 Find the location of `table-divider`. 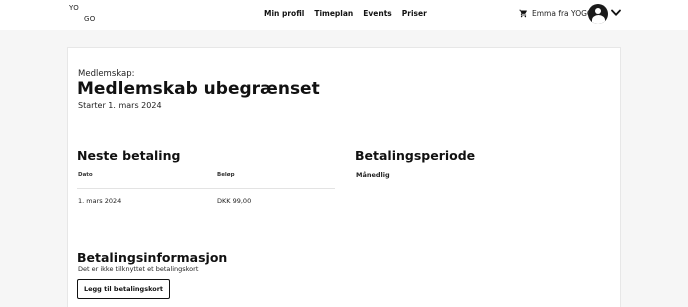

table-divider is located at coordinates (206, 188).